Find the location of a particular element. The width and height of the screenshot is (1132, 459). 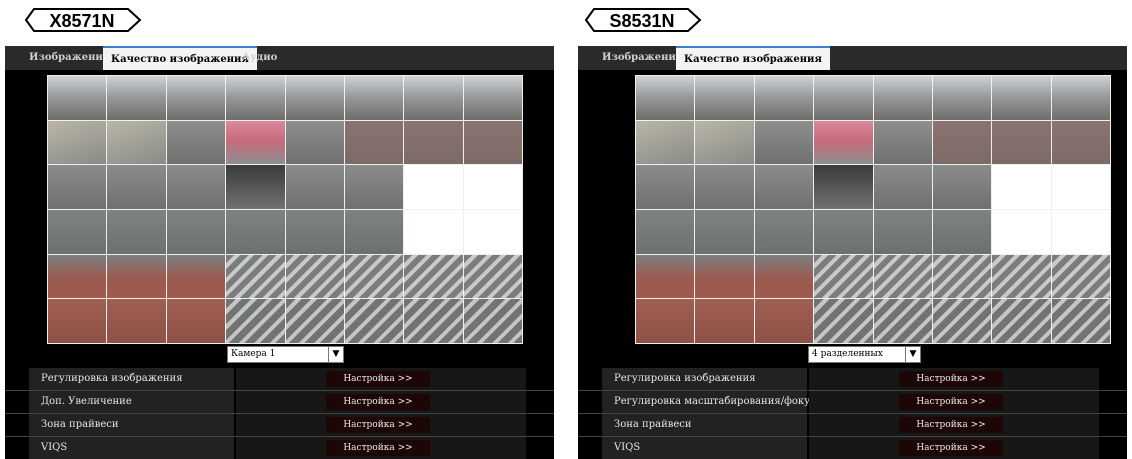

tab-image-quality: Качество изображения is located at coordinates (753, 58).